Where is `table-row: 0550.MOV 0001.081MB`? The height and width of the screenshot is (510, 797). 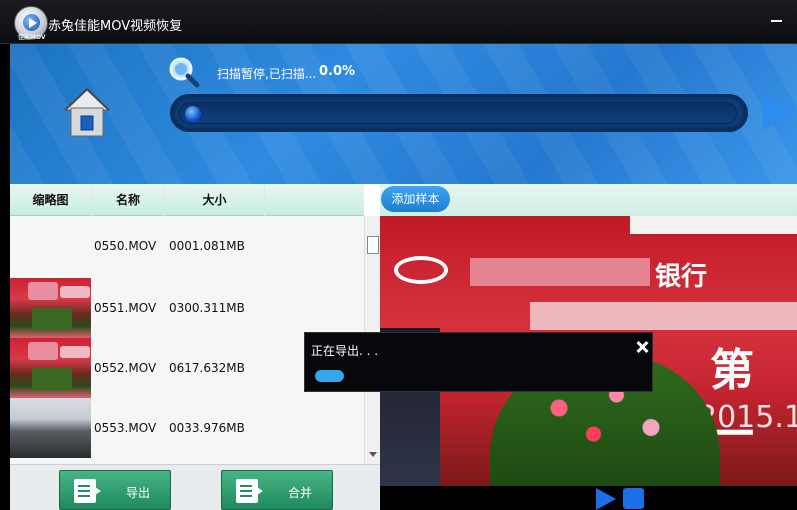 table-row: 0550.MOV 0001.081MB is located at coordinates (187, 246).